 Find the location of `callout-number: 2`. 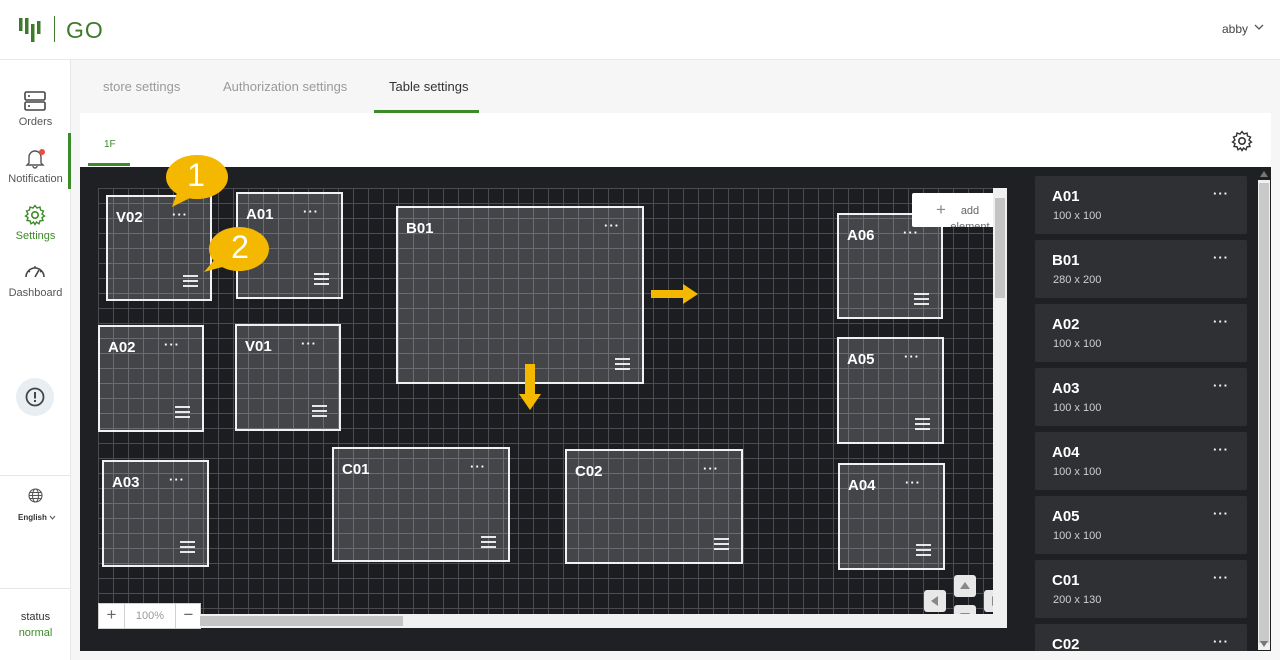

callout-number: 2 is located at coordinates (240, 247).